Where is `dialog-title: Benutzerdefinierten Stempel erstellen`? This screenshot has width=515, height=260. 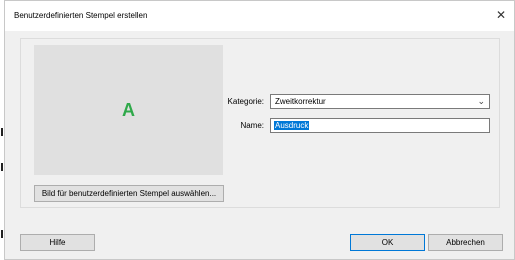 dialog-title: Benutzerdefinierten Stempel erstellen is located at coordinates (81, 15).